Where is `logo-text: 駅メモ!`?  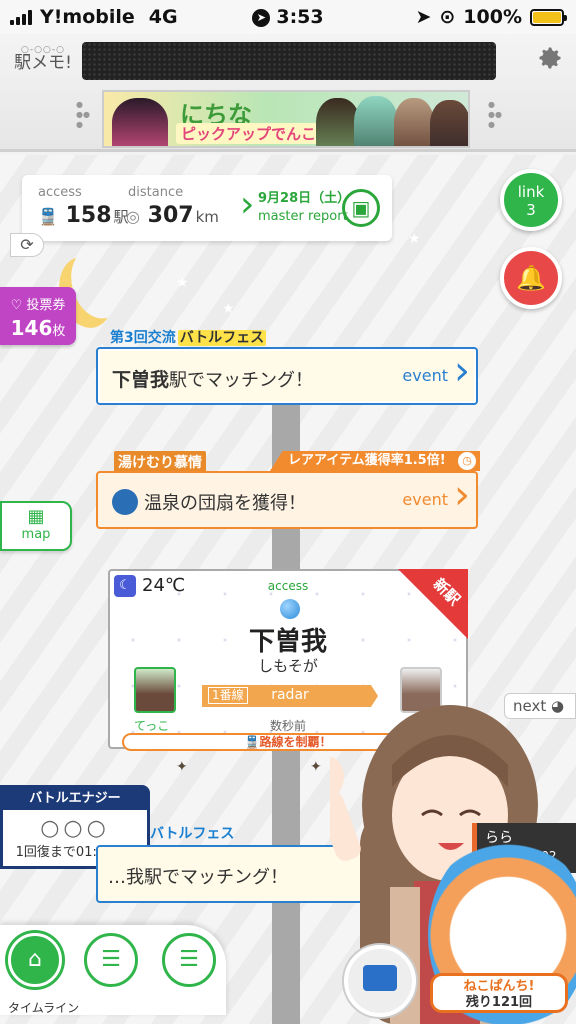
logo-text: 駅メモ! is located at coordinates (43, 63).